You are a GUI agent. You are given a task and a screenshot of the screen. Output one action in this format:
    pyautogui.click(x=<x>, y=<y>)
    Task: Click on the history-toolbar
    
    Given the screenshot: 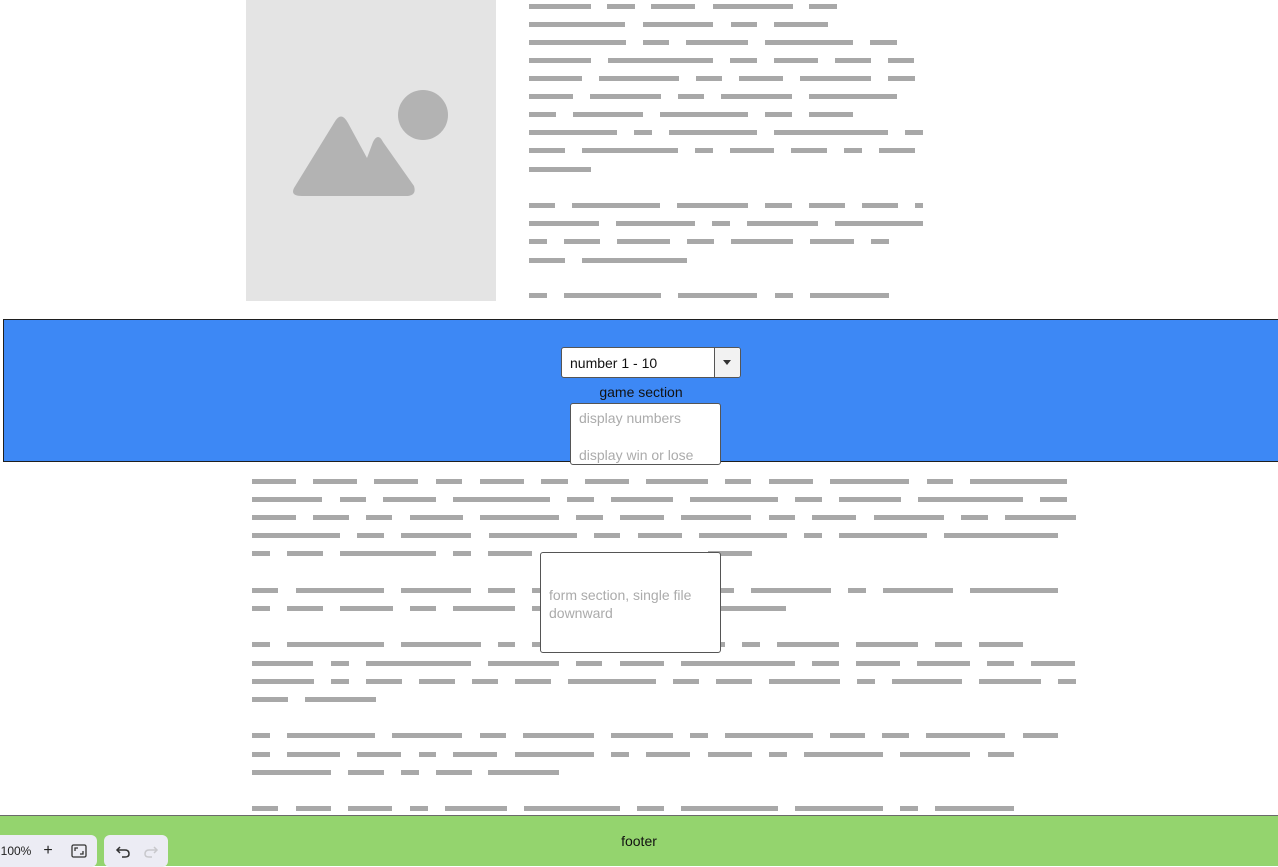 What is the action you would take?
    pyautogui.click(x=136, y=851)
    